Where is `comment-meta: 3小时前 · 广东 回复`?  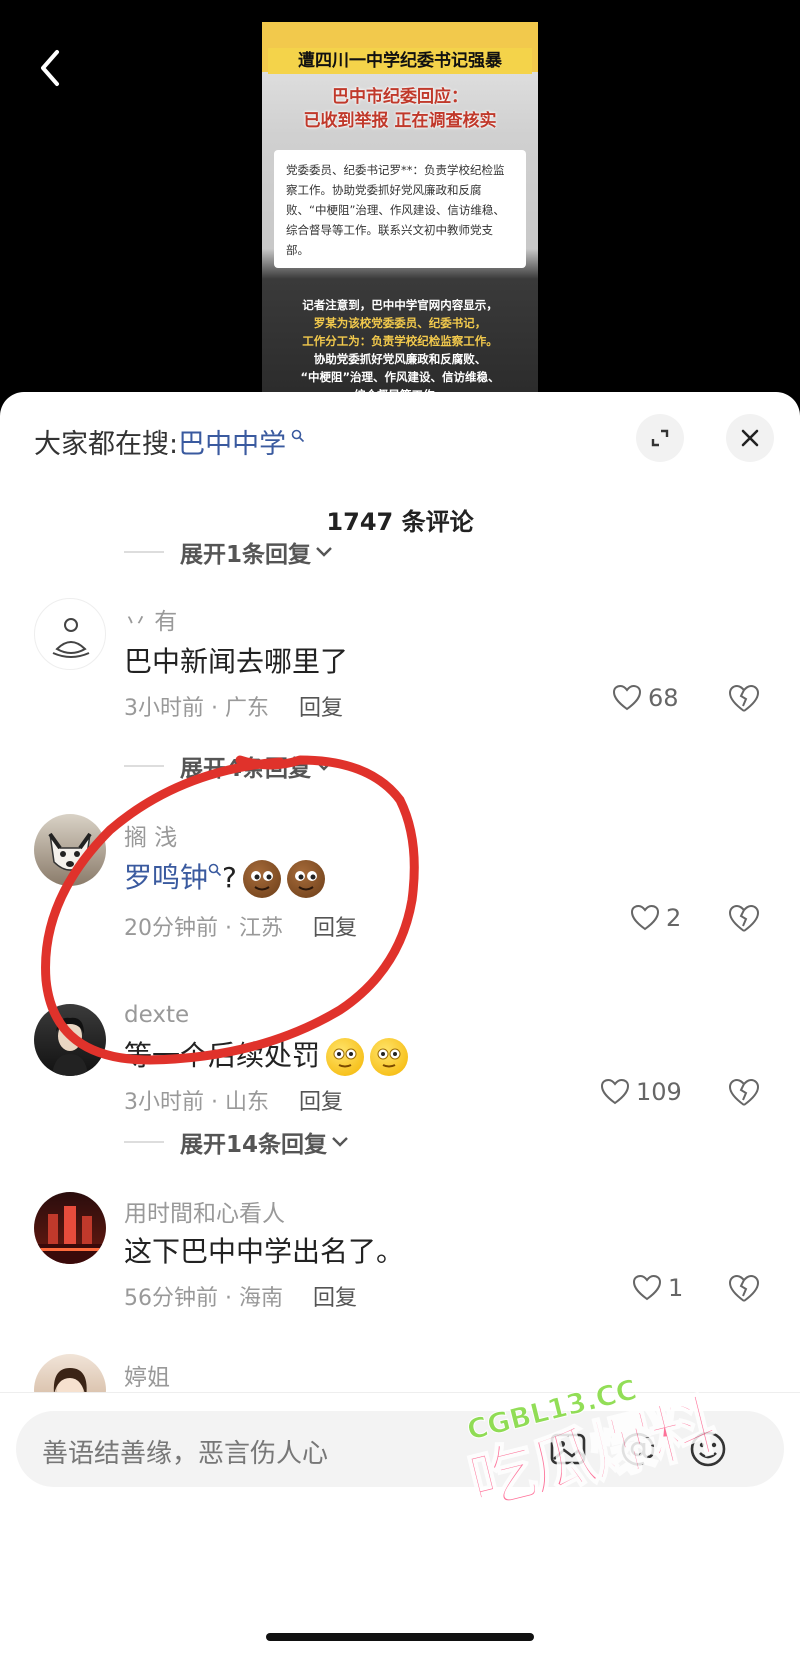 comment-meta: 3小时前 · 广东 回复 is located at coordinates (233, 706).